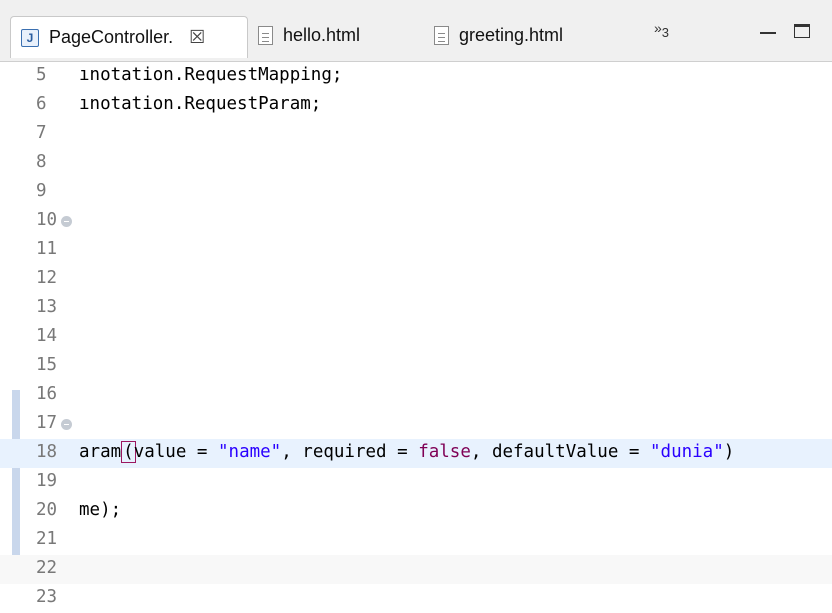 The width and height of the screenshot is (832, 613). Describe the element at coordinates (41, 104) in the screenshot. I see `line-number: 6` at that location.